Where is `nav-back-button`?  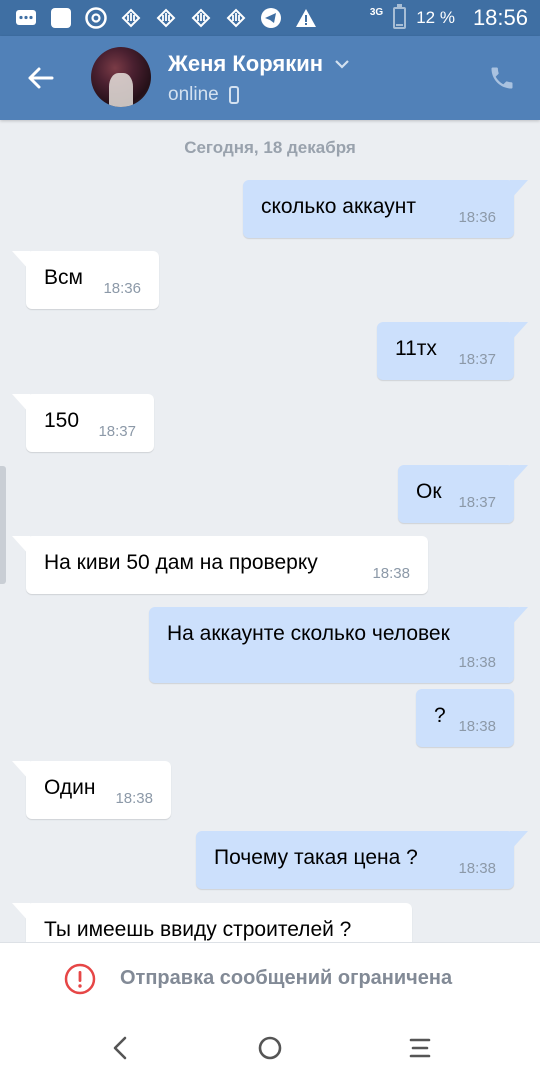
nav-back-button is located at coordinates (120, 1048).